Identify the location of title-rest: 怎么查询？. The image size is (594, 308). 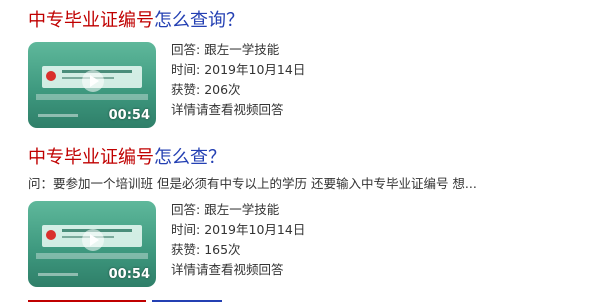
(199, 20).